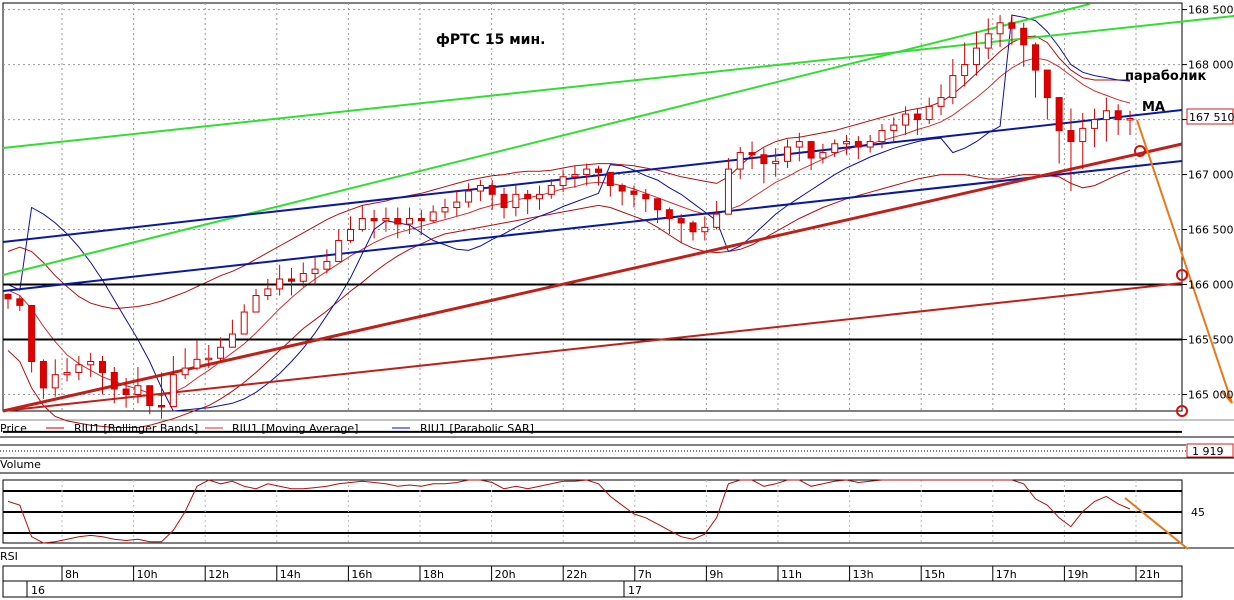 This screenshot has height=600, width=1234. I want to click on legend-bollinger: RIU1 [Bollinger Bands], so click(136, 428).